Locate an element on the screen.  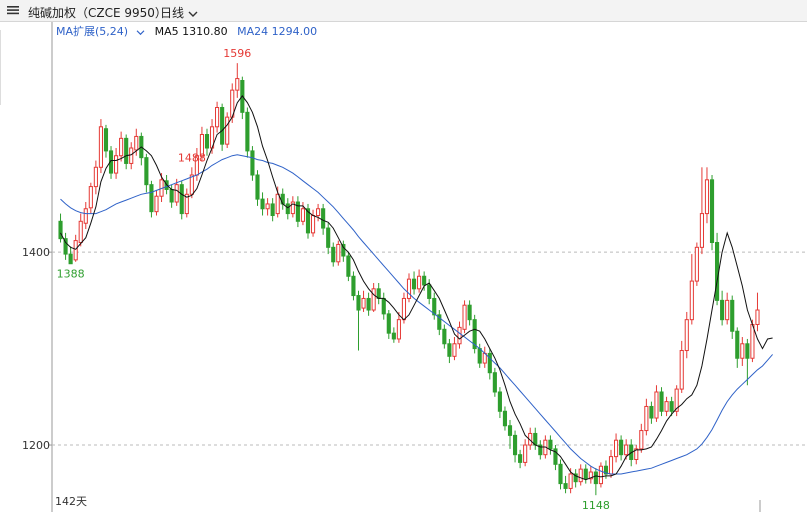
high-annotation: 1596 is located at coordinates (237, 53).